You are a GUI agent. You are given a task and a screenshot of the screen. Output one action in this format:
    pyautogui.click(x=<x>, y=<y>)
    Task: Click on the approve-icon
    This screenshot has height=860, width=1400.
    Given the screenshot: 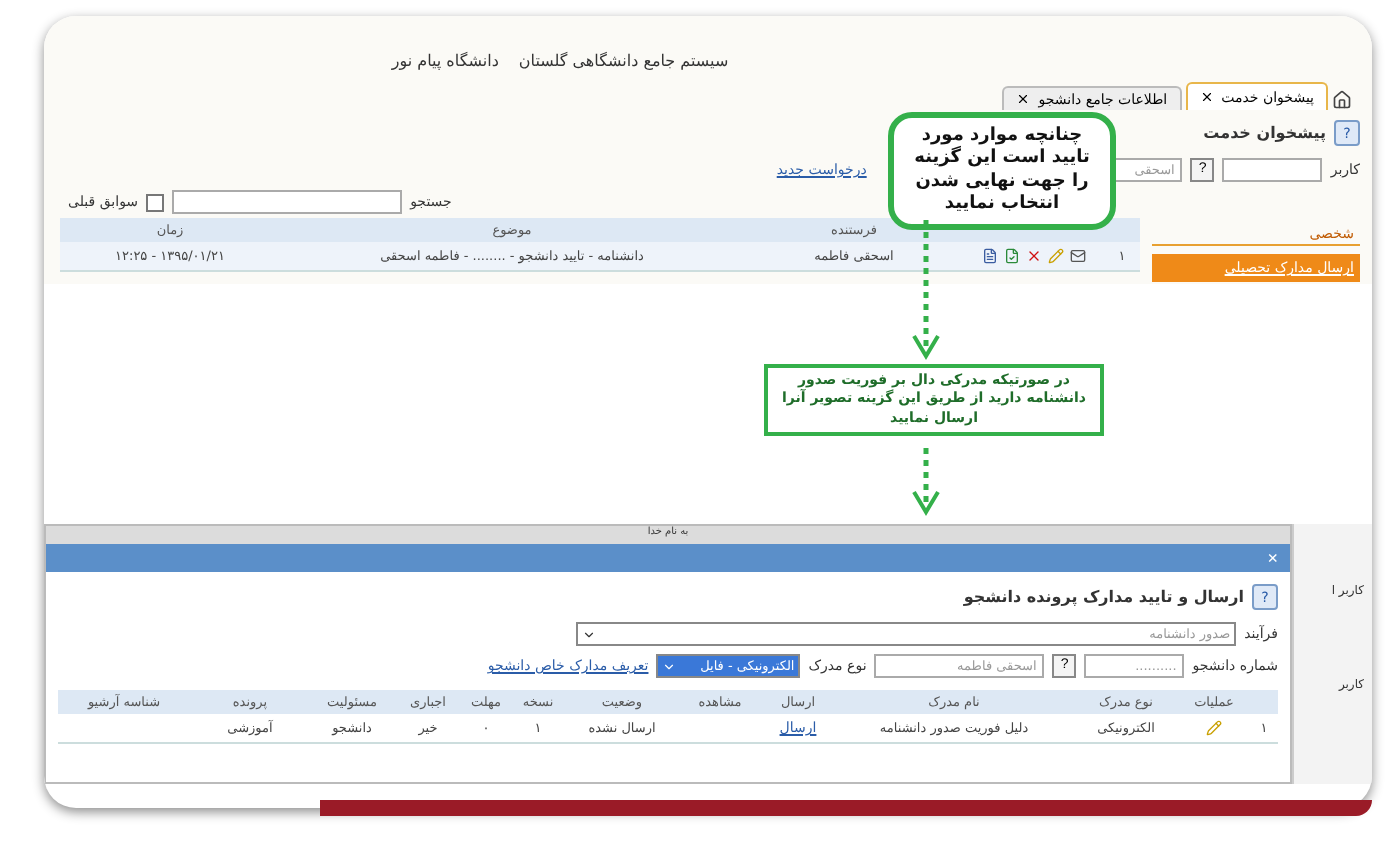 What is the action you would take?
    pyautogui.click(x=1012, y=256)
    